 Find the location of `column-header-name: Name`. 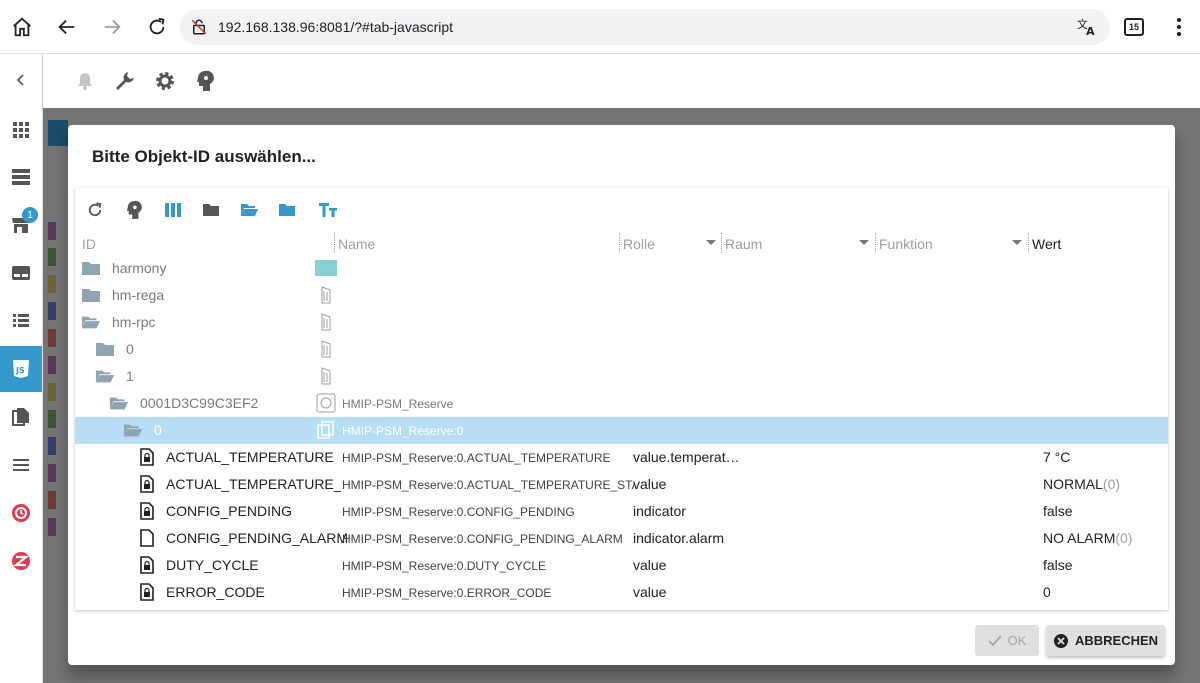

column-header-name: Name is located at coordinates (356, 244).